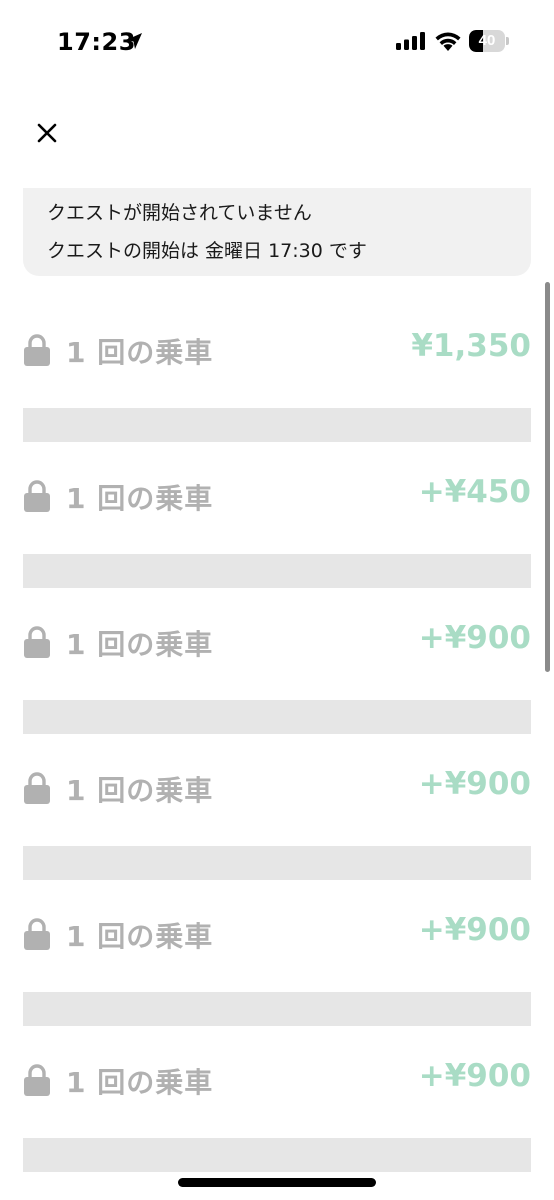  I want to click on scrollbar, so click(547, 477).